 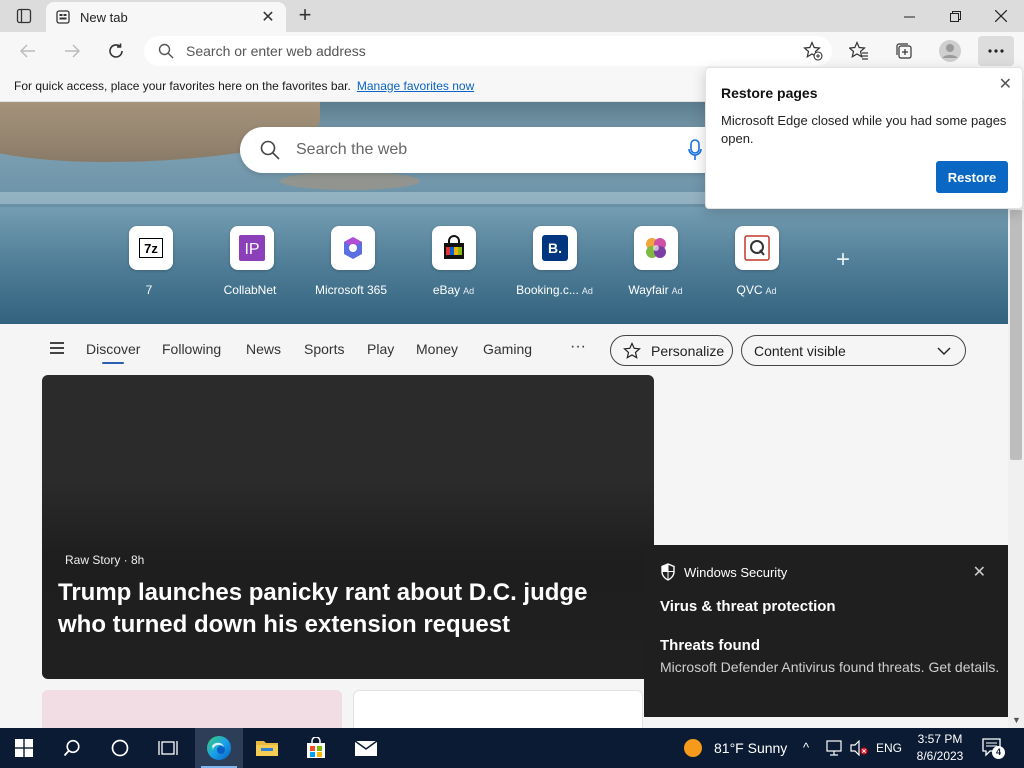 I want to click on tab-play: Play, so click(x=380, y=349).